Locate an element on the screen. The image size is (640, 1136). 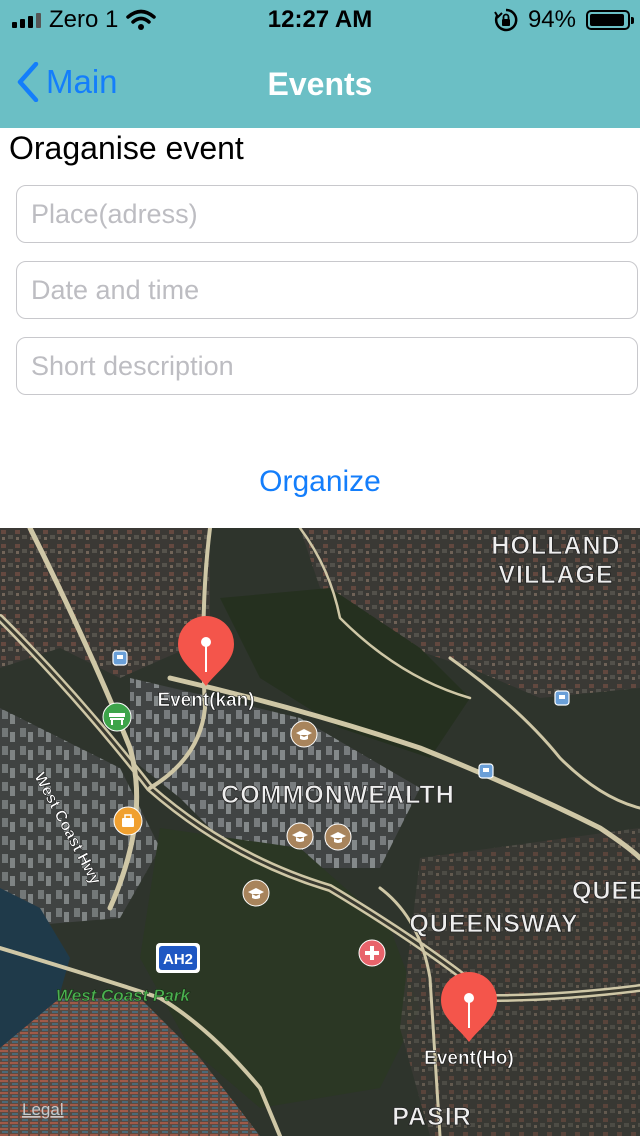
navigation-bar: Main Events is located at coordinates (320, 84).